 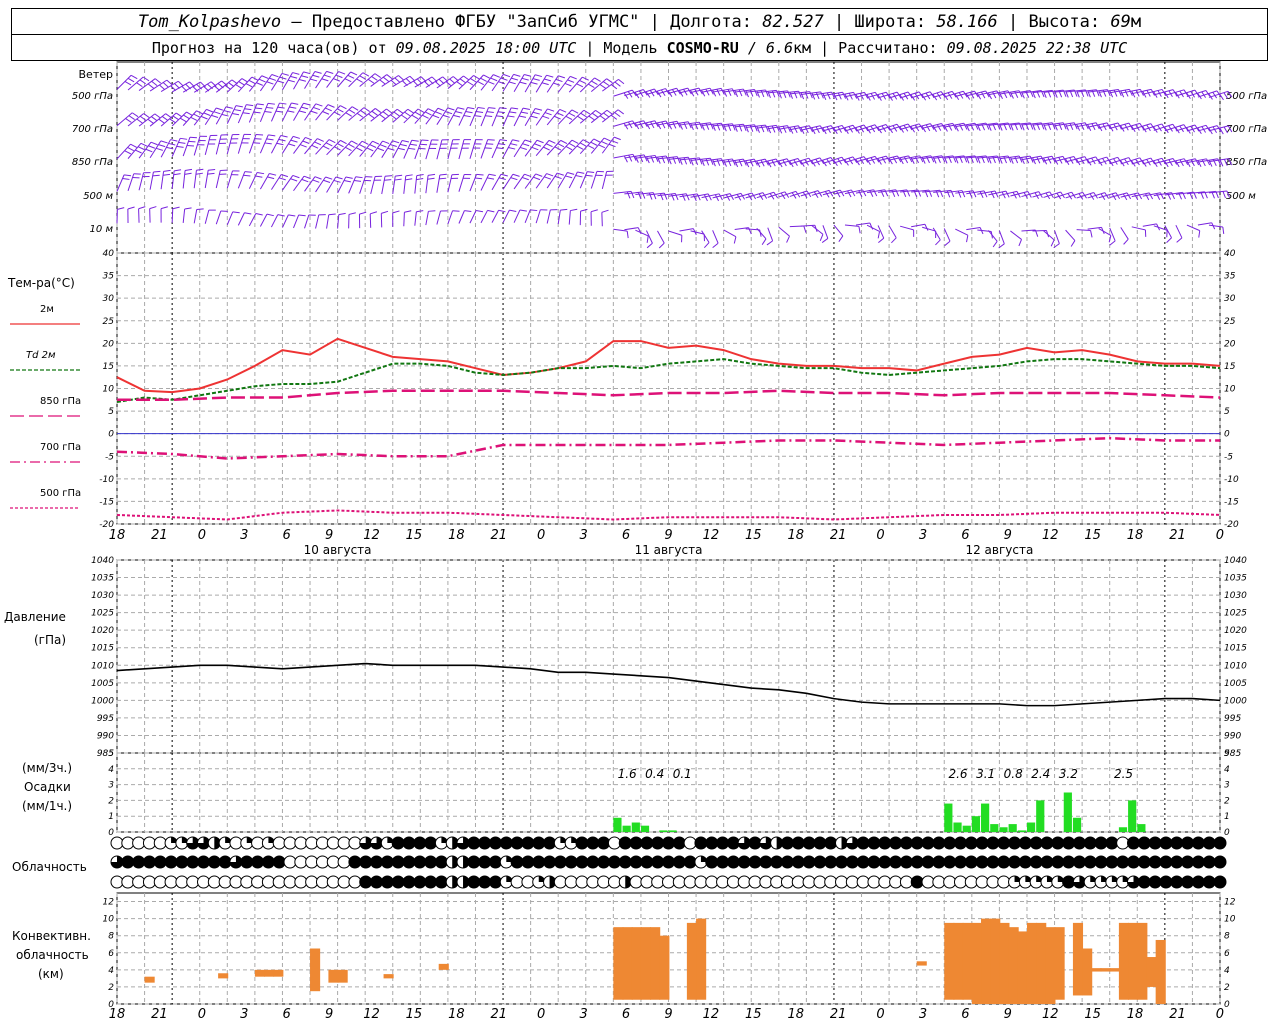 I want to click on temp-title: Тем-ра(°C), so click(x=41, y=283).